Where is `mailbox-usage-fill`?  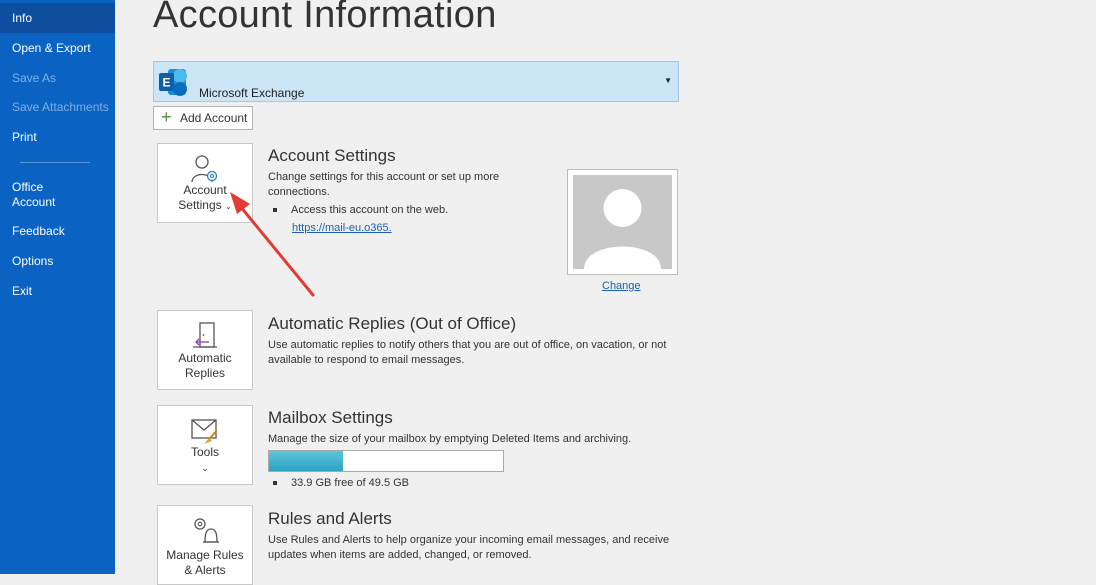 mailbox-usage-fill is located at coordinates (306, 461).